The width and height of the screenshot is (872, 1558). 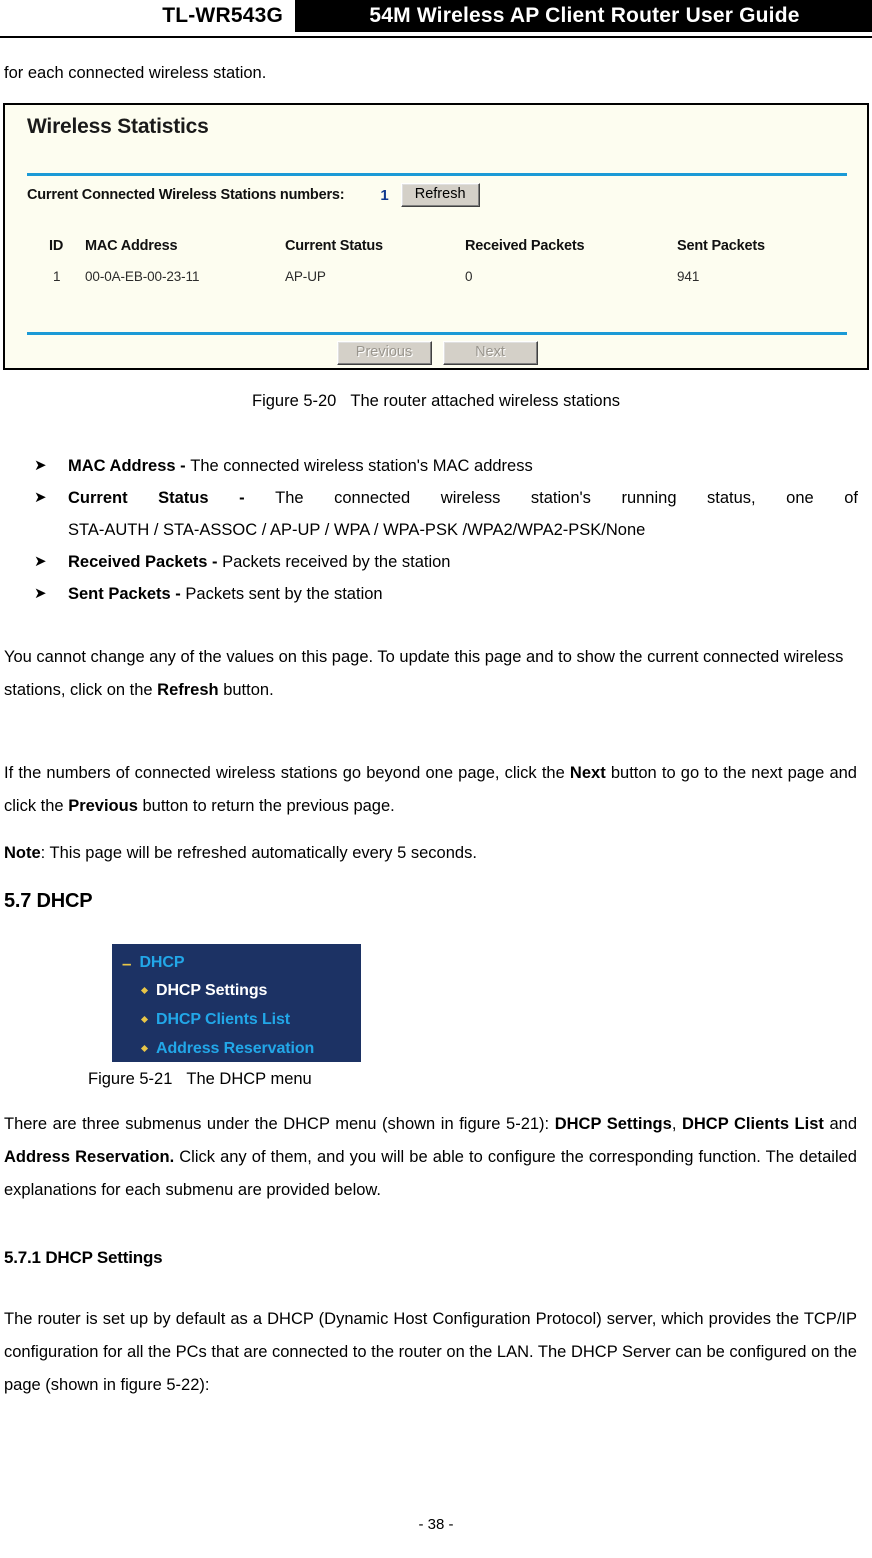 What do you see at coordinates (752, 1124) in the screenshot?
I see `text-run-bold: DHCP Clients List` at bounding box center [752, 1124].